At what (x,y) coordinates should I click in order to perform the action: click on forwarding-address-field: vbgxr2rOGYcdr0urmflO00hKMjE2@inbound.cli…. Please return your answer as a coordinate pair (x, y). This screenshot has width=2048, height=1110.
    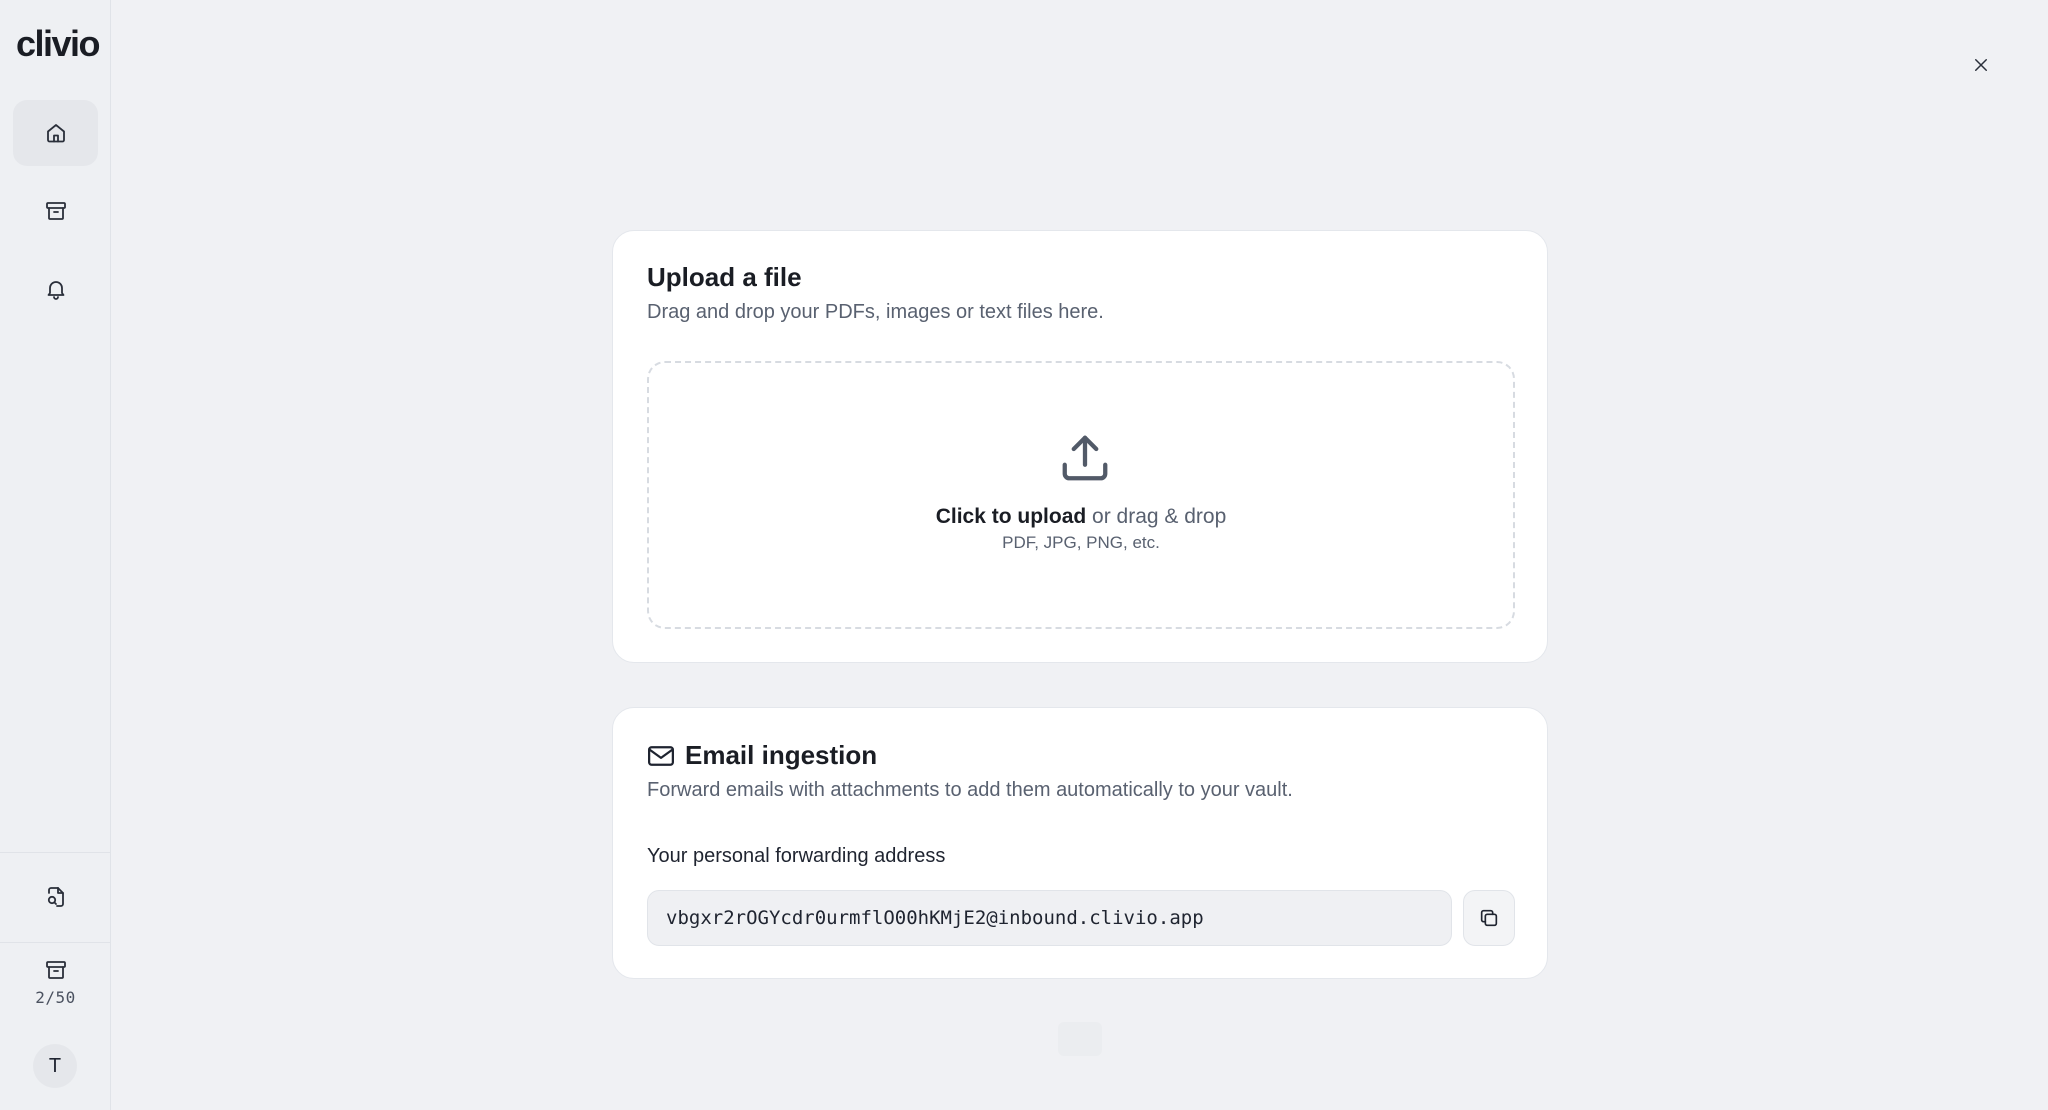
    Looking at the image, I should click on (1049, 918).